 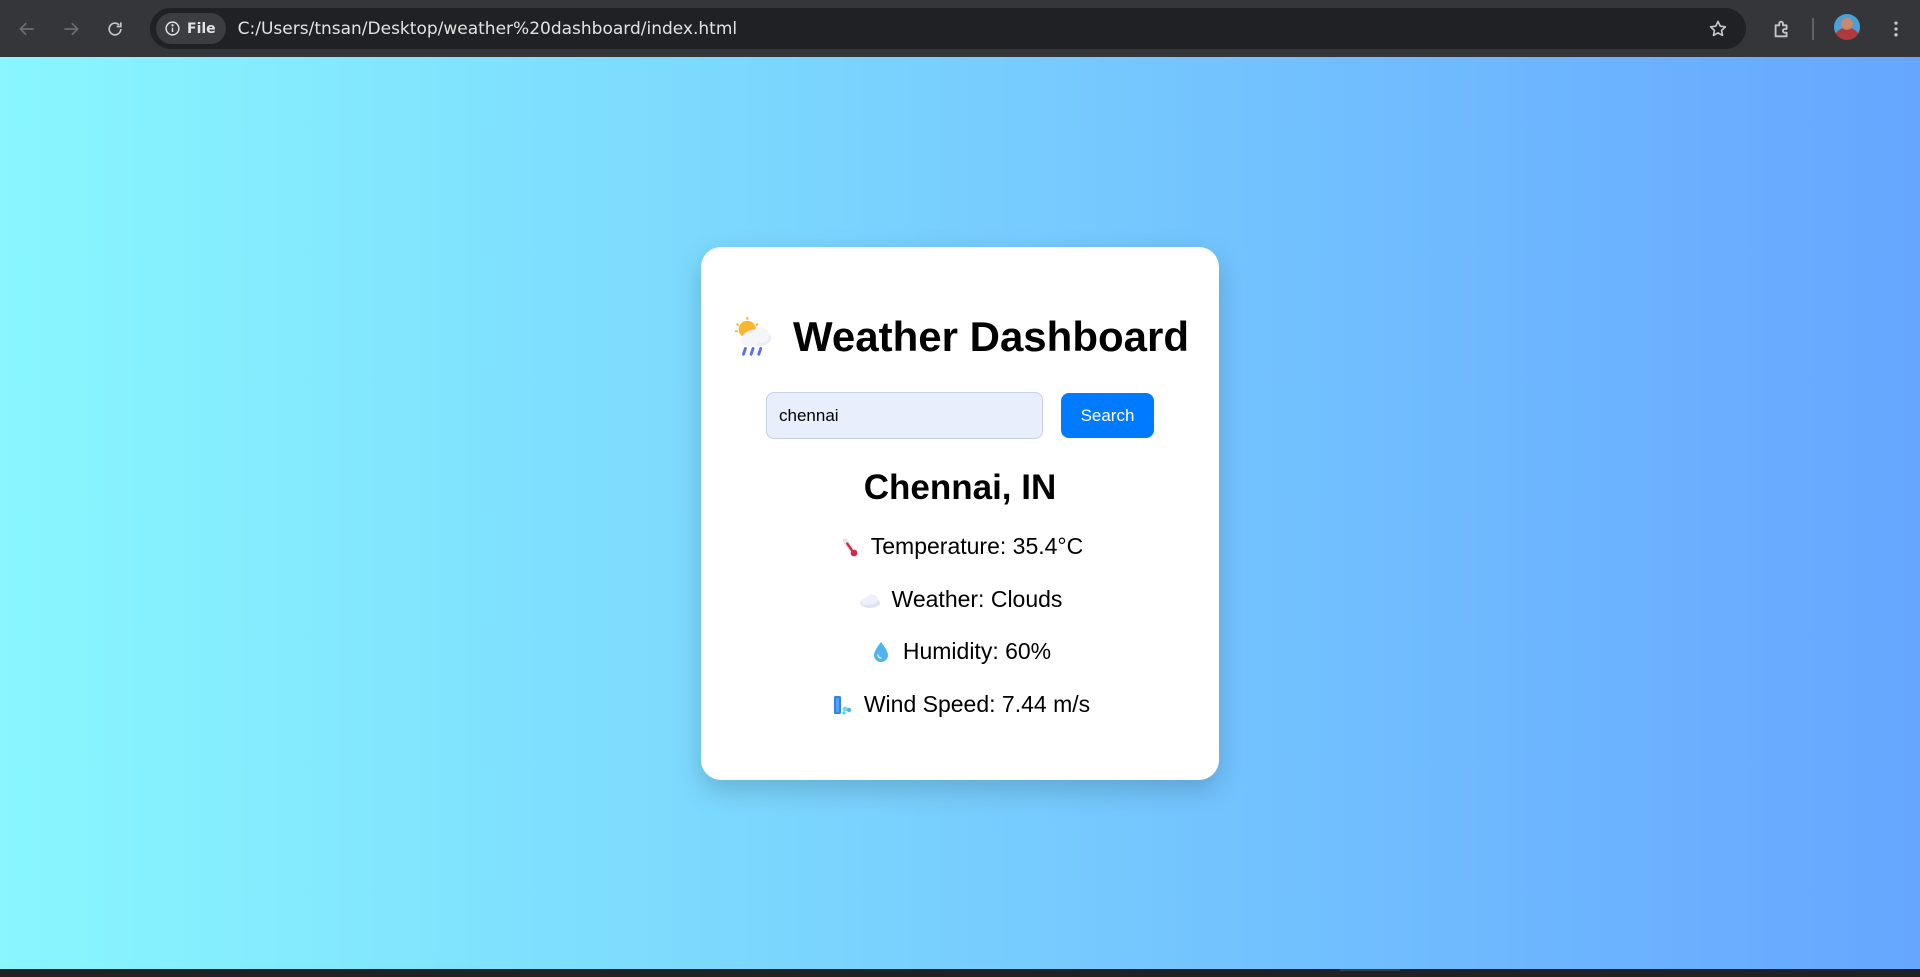 I want to click on arrow-right-icon, so click(x=71, y=28).